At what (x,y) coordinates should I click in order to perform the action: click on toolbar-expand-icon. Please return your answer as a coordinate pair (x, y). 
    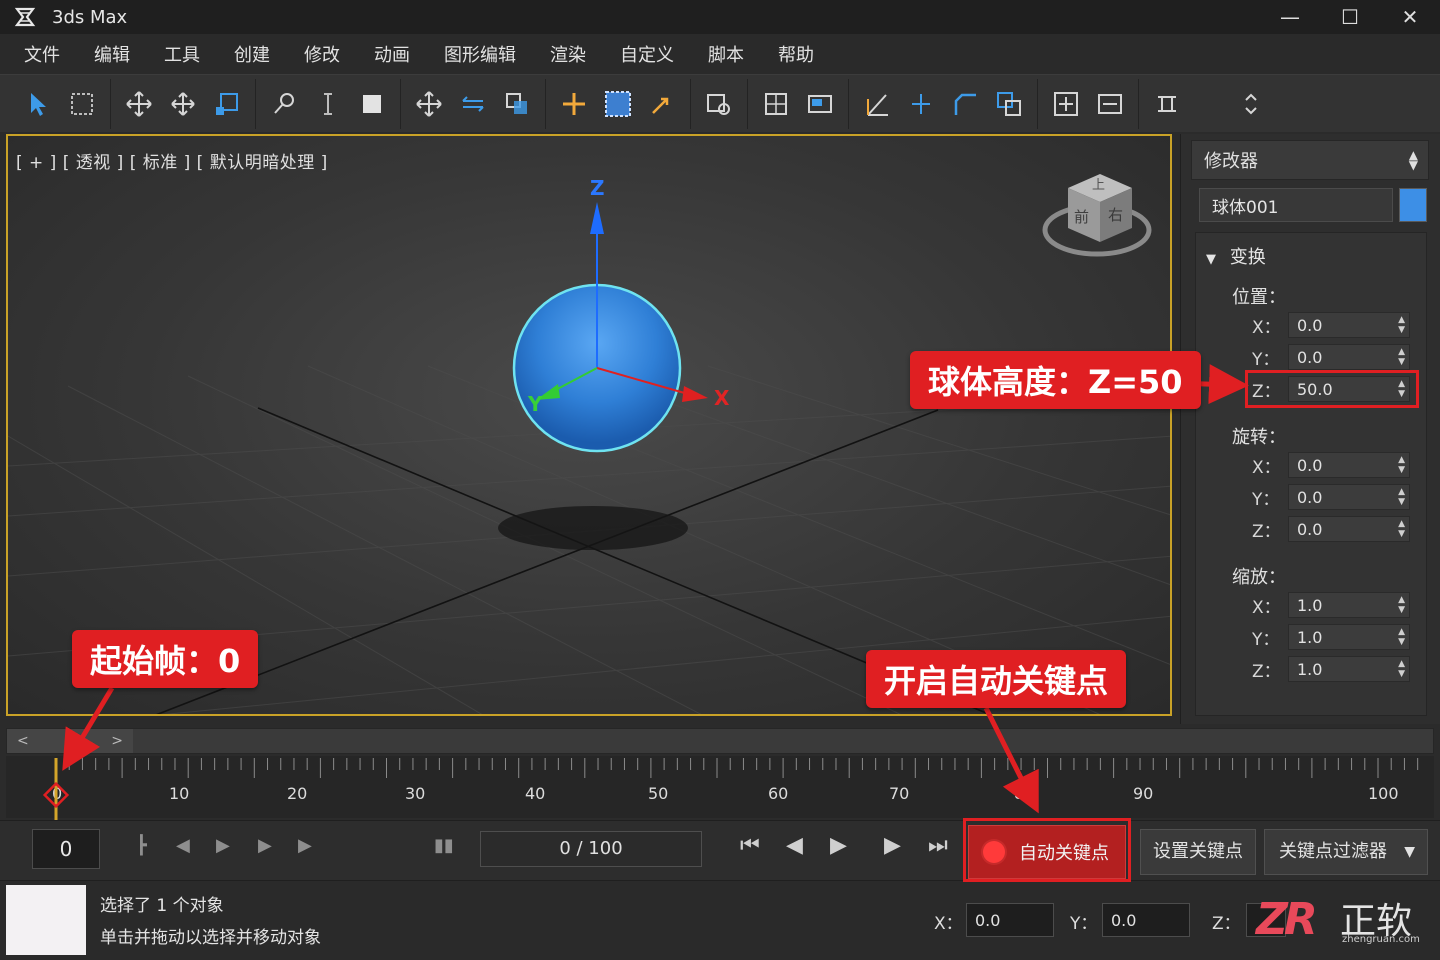
    Looking at the image, I should click on (1251, 104).